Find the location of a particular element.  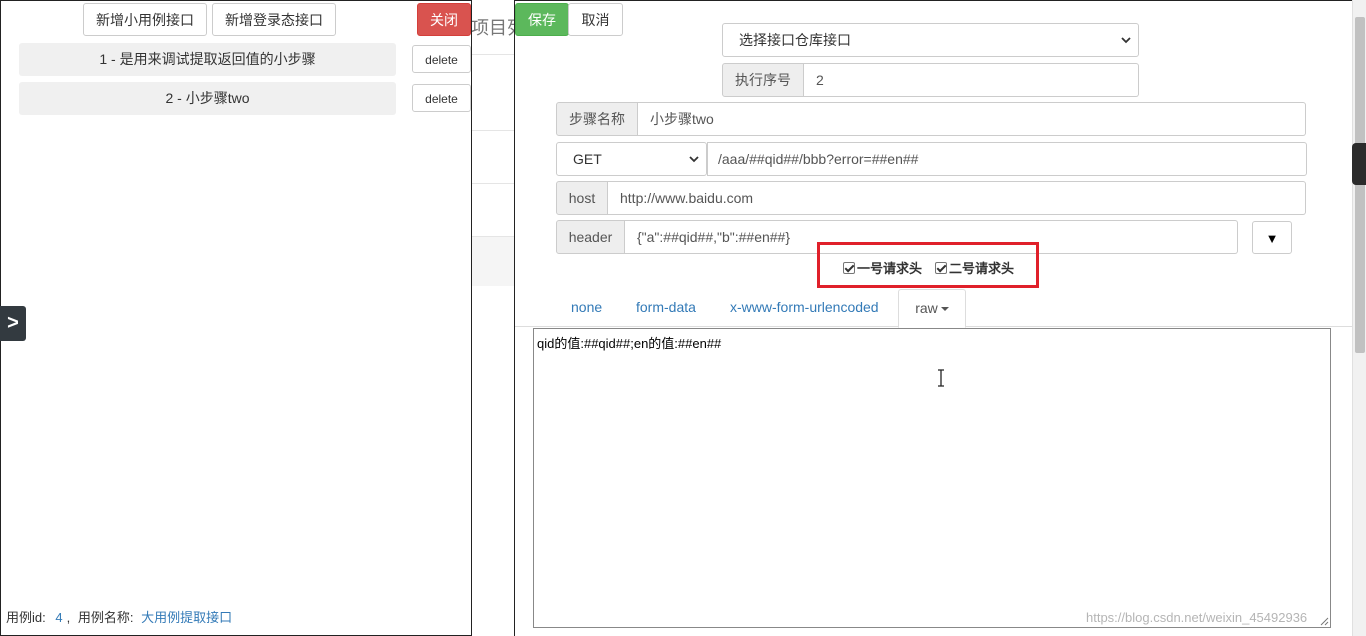

header-label: header is located at coordinates (590, 237).